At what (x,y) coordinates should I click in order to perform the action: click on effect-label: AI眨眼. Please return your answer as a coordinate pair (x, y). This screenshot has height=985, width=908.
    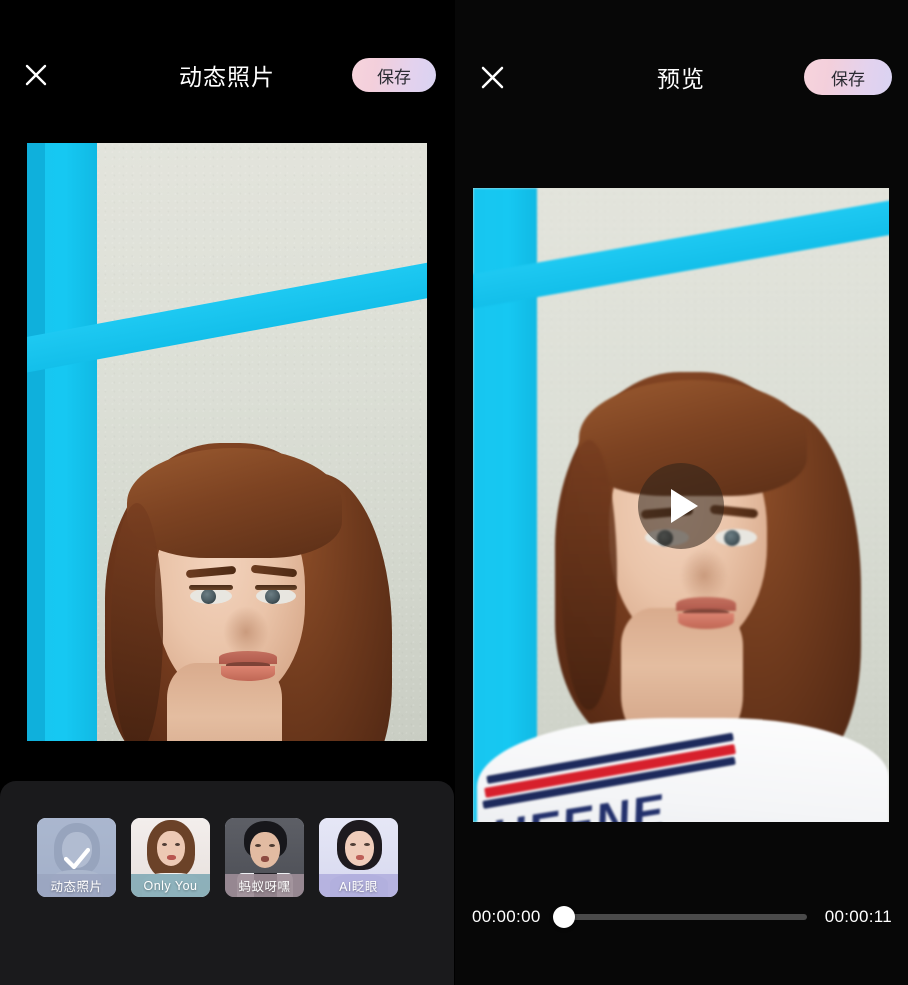
    Looking at the image, I should click on (358, 885).